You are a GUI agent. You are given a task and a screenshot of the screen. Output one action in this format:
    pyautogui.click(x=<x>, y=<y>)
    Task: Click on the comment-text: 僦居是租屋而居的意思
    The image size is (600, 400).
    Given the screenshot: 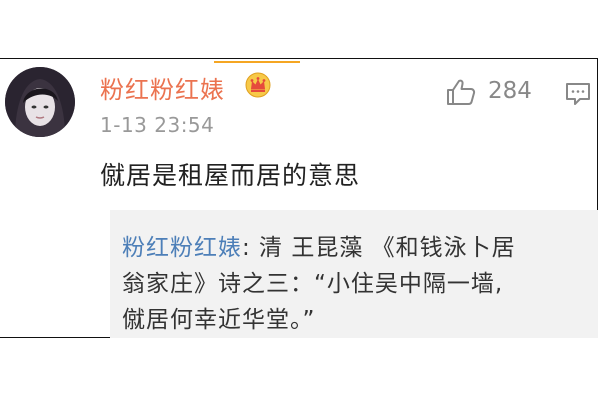 What is the action you would take?
    pyautogui.click(x=230, y=175)
    